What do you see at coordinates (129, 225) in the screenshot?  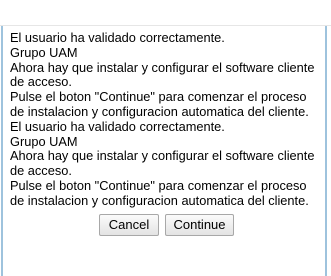 I see `cancel-button: Cancel` at bounding box center [129, 225].